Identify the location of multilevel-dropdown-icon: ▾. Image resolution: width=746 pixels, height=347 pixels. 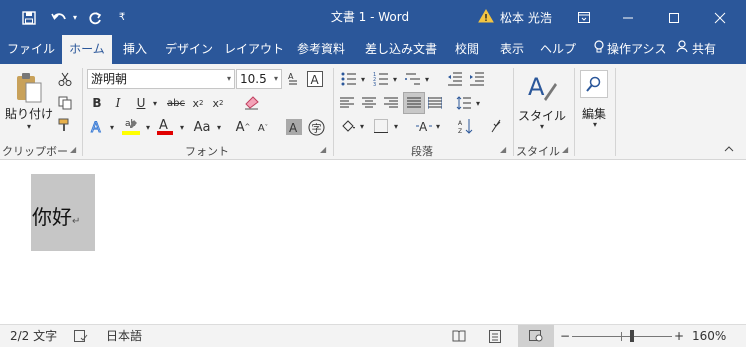
(427, 79).